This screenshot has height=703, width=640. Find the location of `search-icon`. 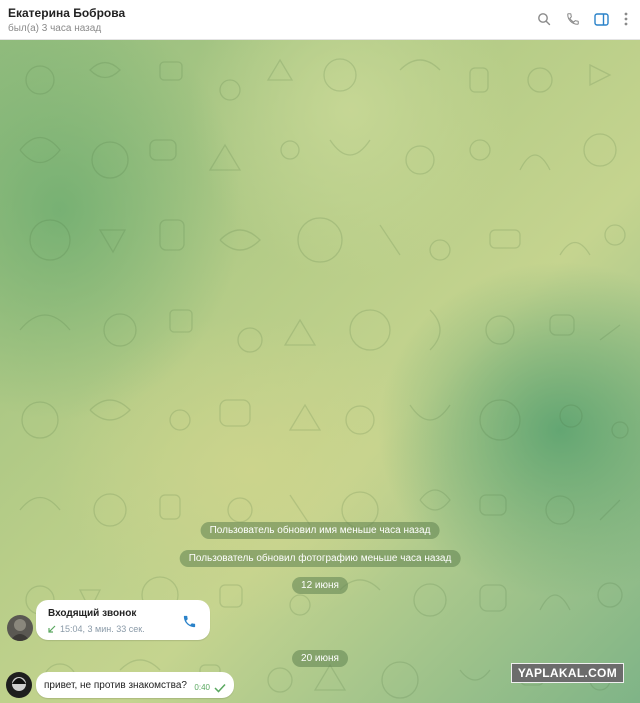

search-icon is located at coordinates (544, 19).